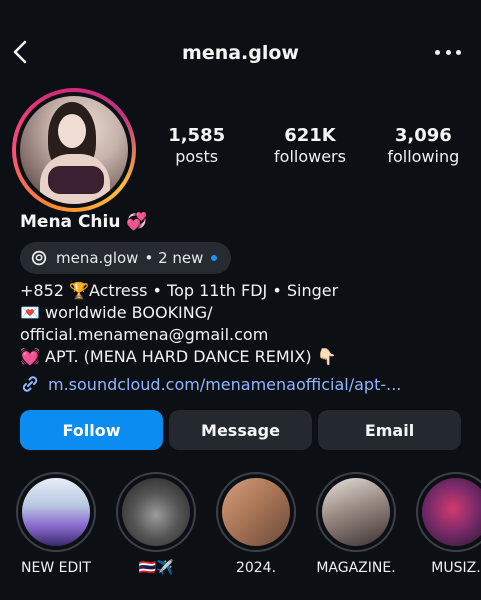 The width and height of the screenshot is (481, 600). Describe the element at coordinates (356, 568) in the screenshot. I see `highlight-label: MAGAZINE.` at that location.